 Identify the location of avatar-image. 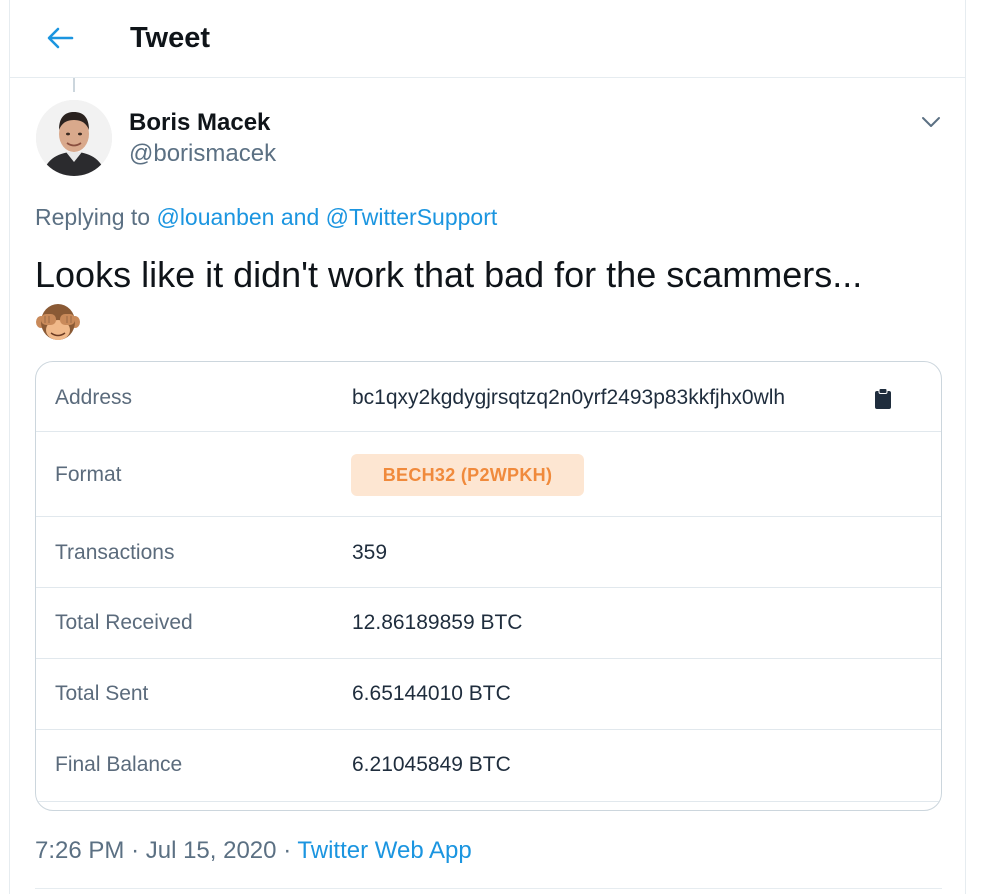
(74, 138).